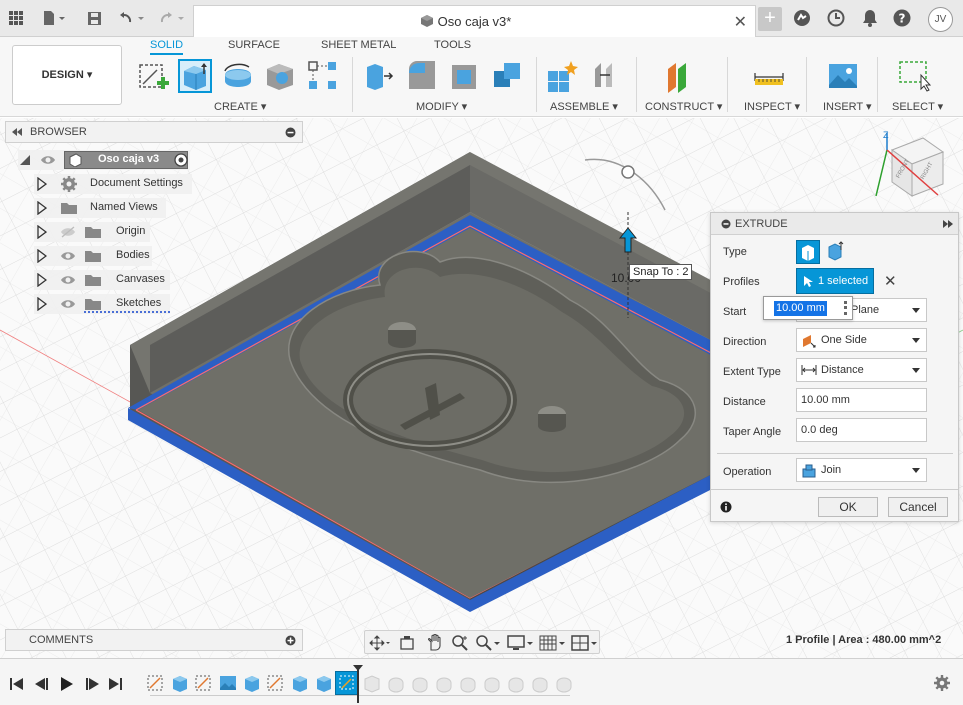 The width and height of the screenshot is (963, 705). Describe the element at coordinates (167, 47) in the screenshot. I see `tab-solid: SOLID` at that location.